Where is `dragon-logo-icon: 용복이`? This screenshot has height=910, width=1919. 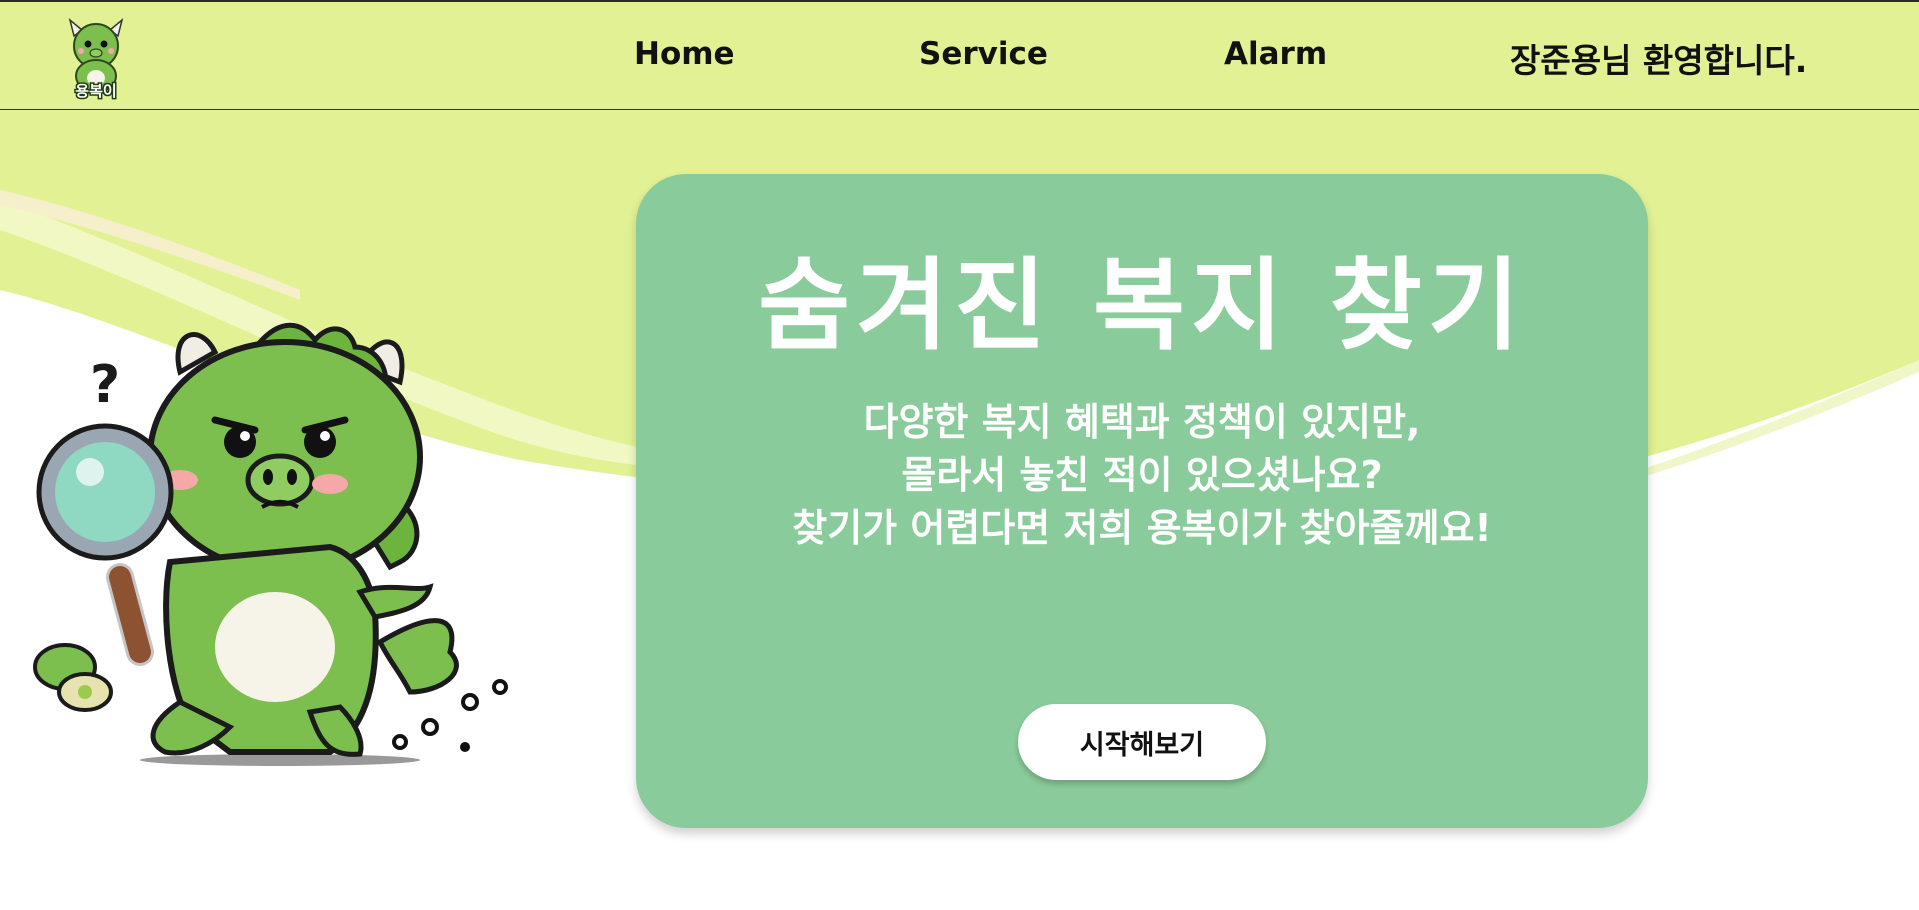 dragon-logo-icon: 용복이 is located at coordinates (96, 59).